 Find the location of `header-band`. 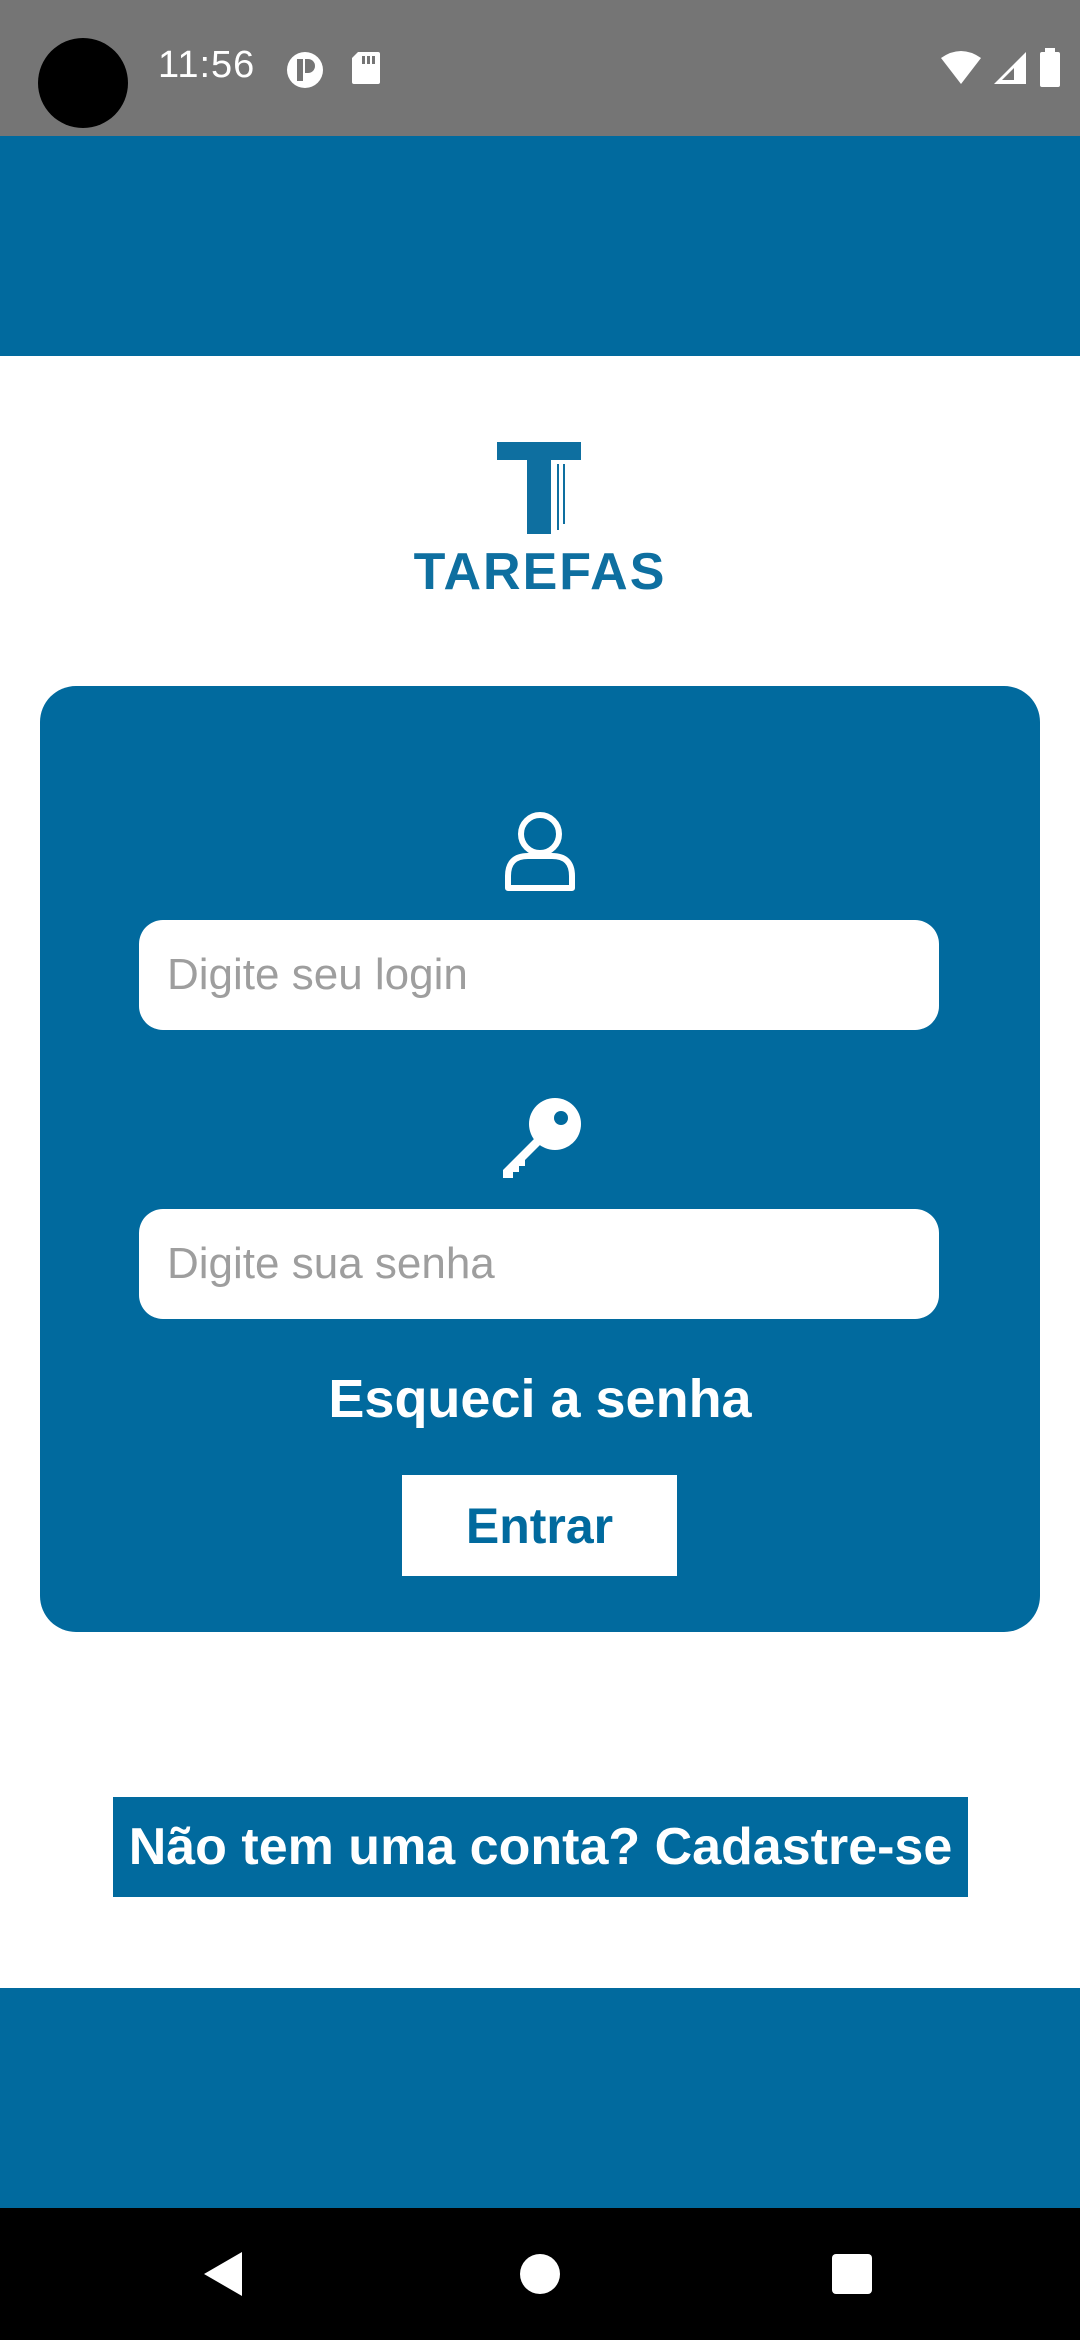

header-band is located at coordinates (540, 246).